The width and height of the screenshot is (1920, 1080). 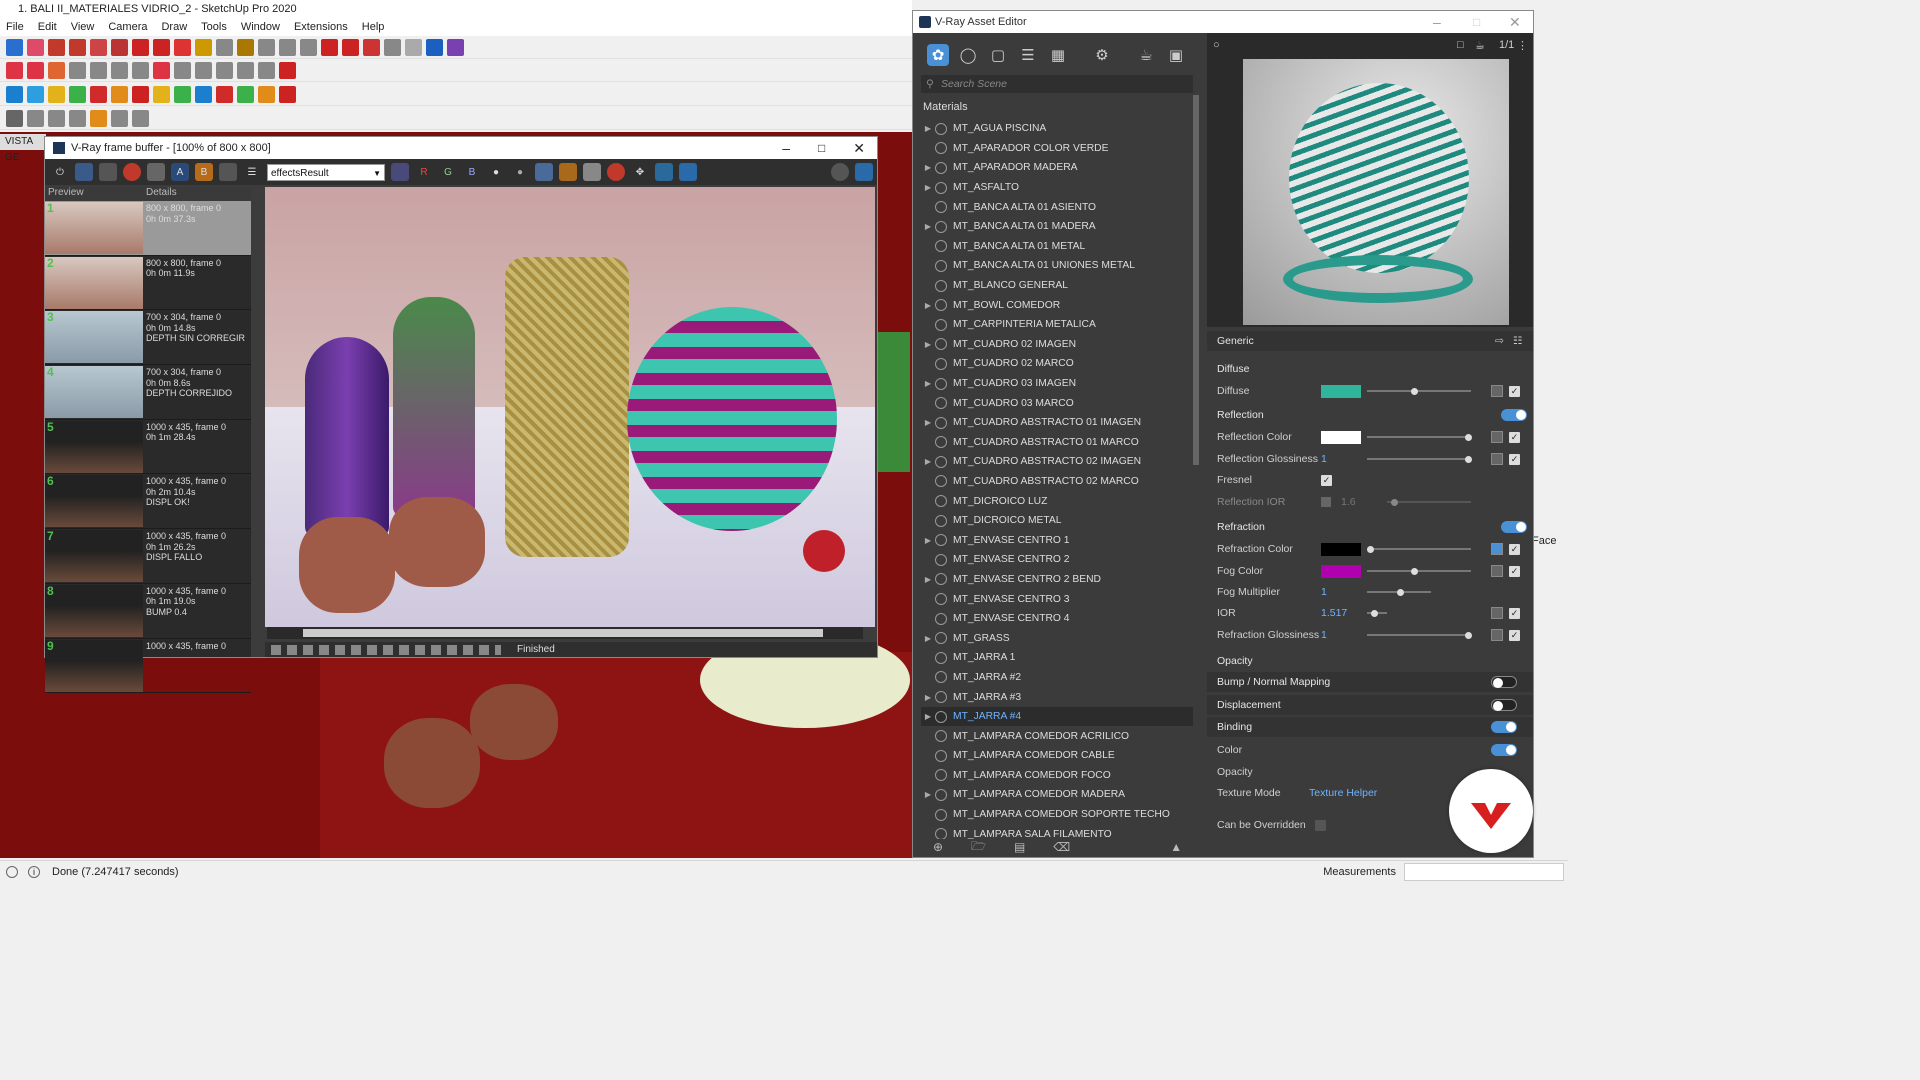 I want to click on render-elements-icon: ▦, so click(x=1058, y=55).